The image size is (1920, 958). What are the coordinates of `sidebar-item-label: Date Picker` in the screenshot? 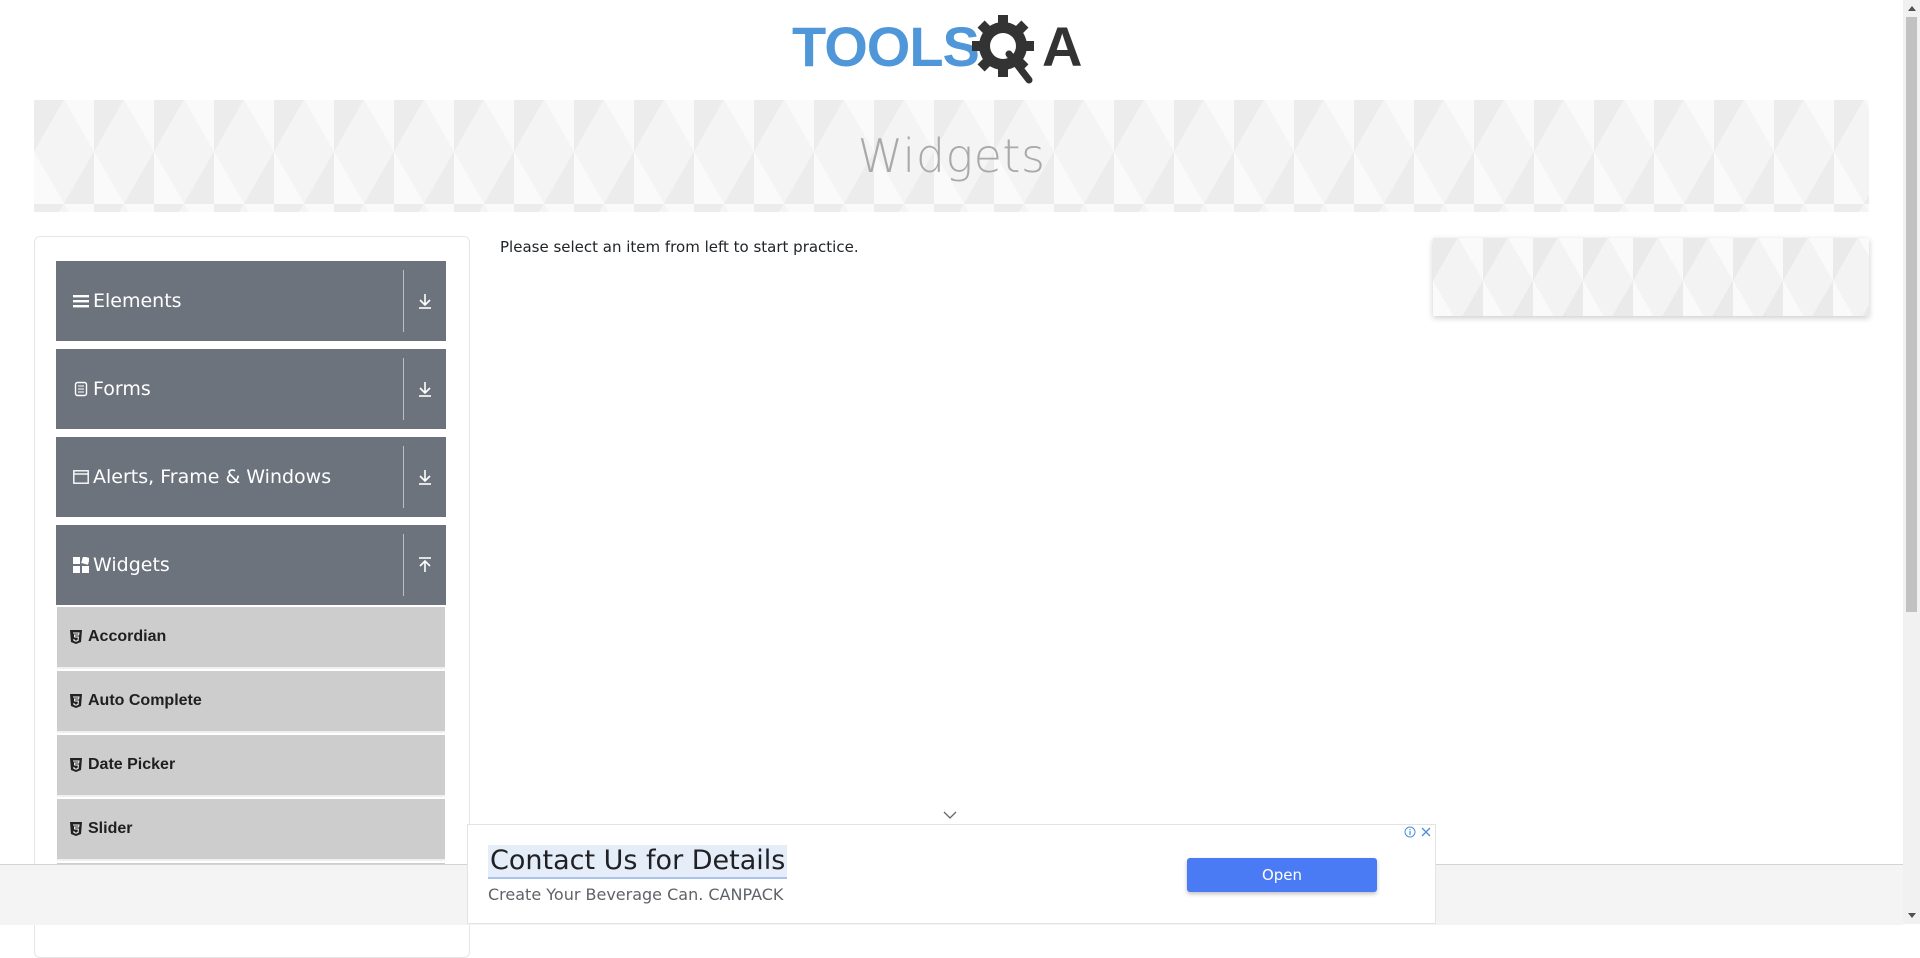 It's located at (132, 764).